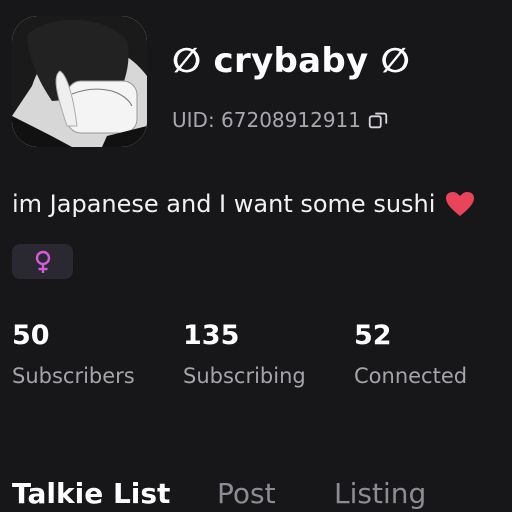 Image resolution: width=512 pixels, height=512 pixels. Describe the element at coordinates (91, 494) in the screenshot. I see `tab-talkie-list: Talkie List` at that location.